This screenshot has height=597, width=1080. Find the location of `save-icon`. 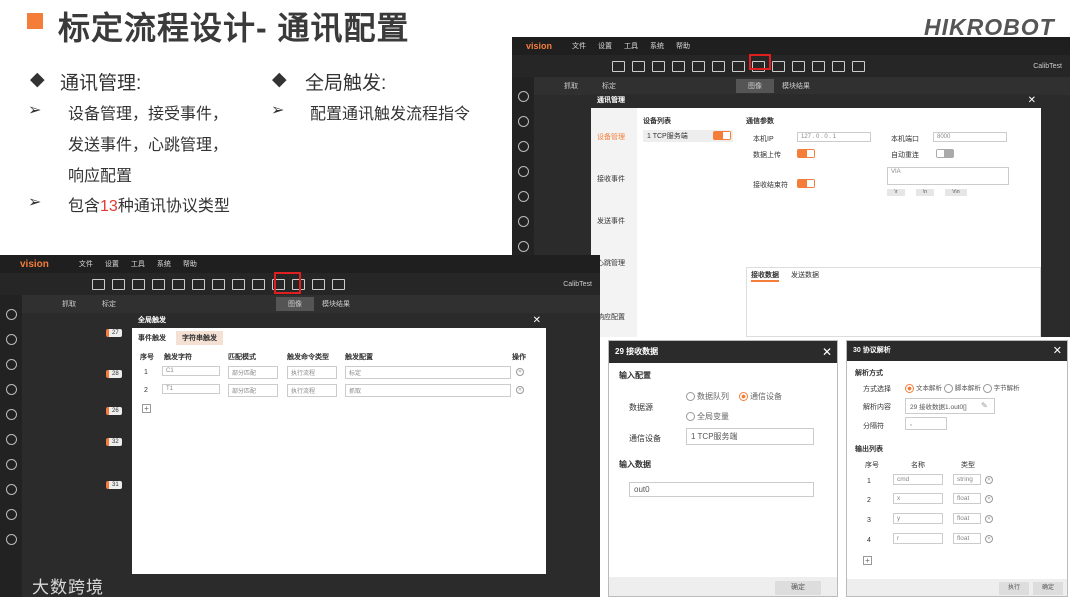

save-icon is located at coordinates (618, 66).